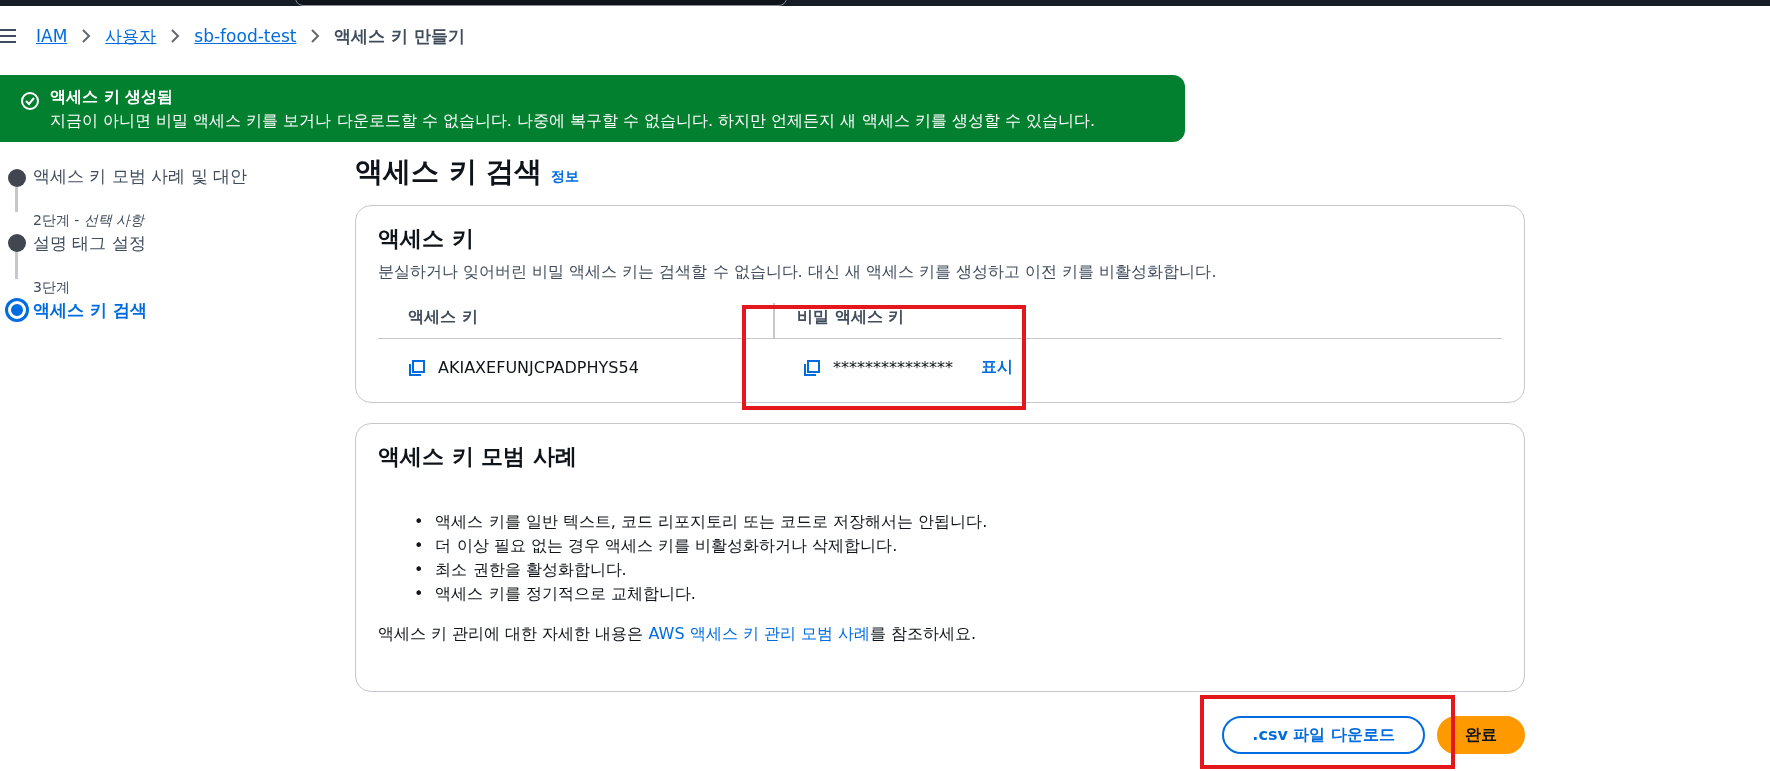 The width and height of the screenshot is (1770, 771). Describe the element at coordinates (89, 221) in the screenshot. I see `step-caption: 2단계 - 선택 사항` at that location.